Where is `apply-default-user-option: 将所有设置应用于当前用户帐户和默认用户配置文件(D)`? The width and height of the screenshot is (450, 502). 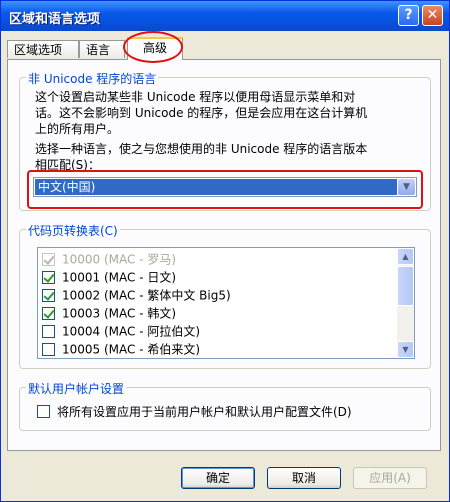 apply-default-user-option: 将所有设置应用于当前用户帐户和默认用户配置文件(D) is located at coordinates (194, 411).